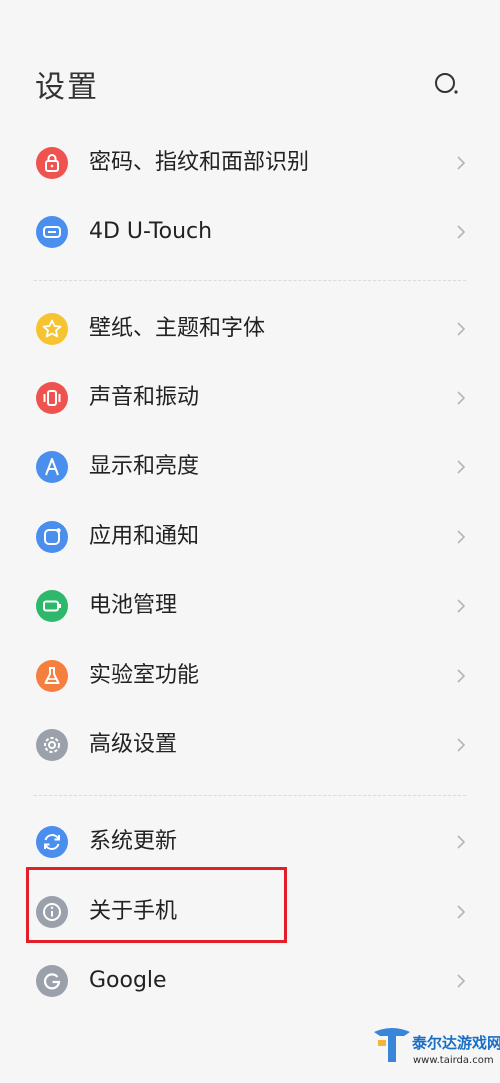 This screenshot has width=500, height=1083. I want to click on lock-icon, so click(52, 163).